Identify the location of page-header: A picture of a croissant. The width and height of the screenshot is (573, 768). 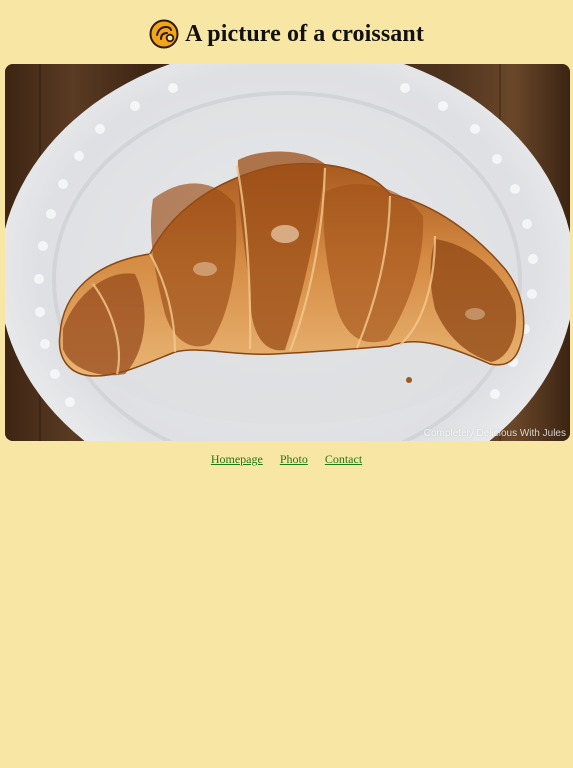
(286, 34).